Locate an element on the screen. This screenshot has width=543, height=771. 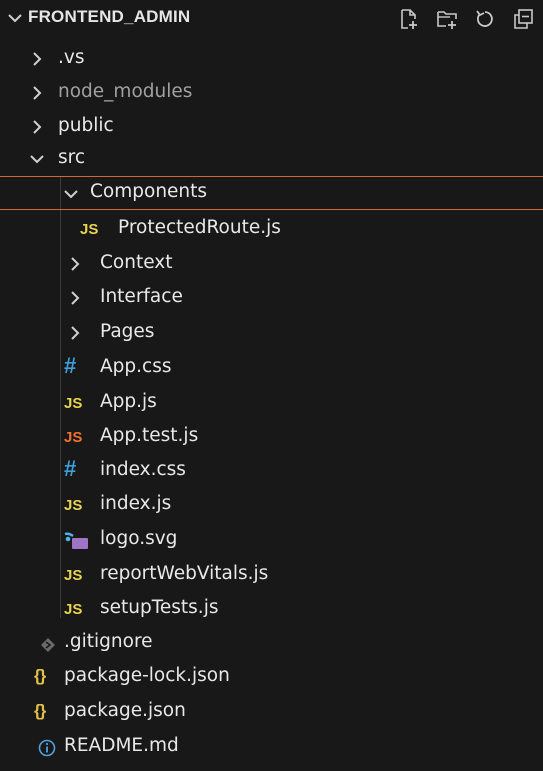
tree-item-package-lock: {} package-lock.json is located at coordinates (271, 677).